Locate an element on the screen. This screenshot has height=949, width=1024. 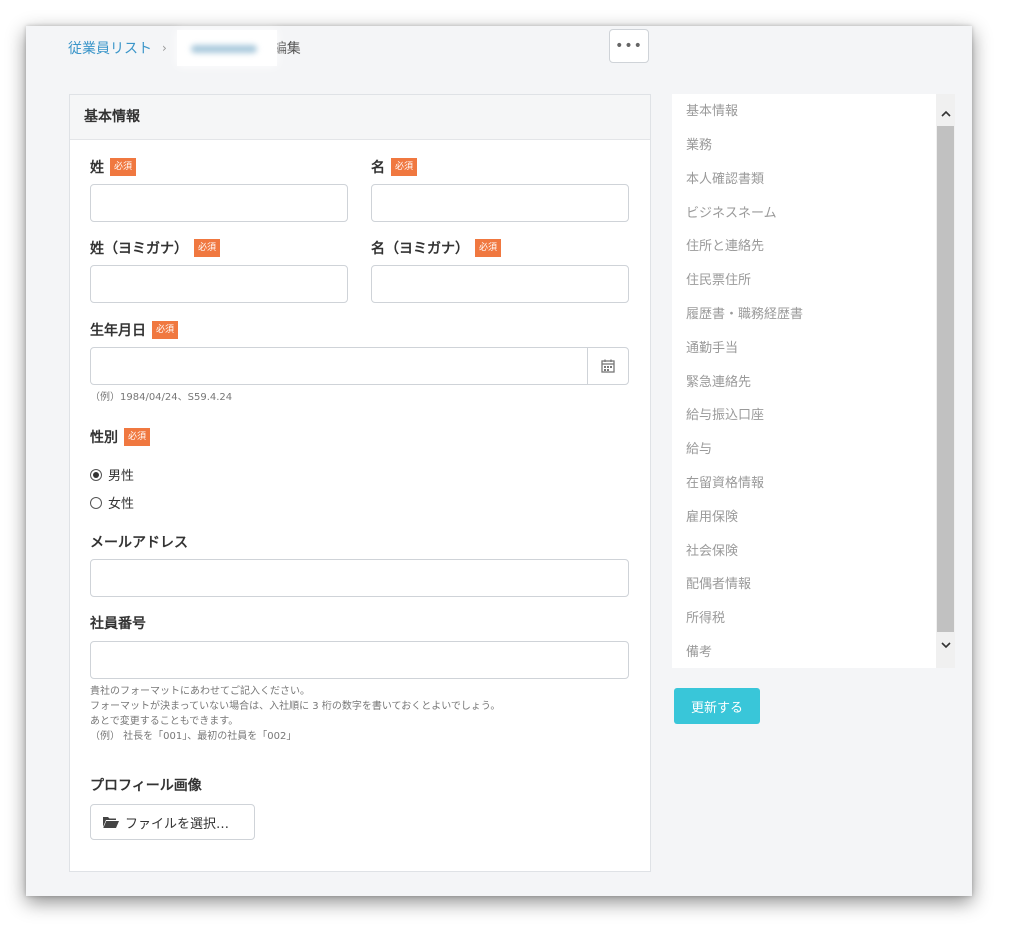
last-name-label: 姓 必須 is located at coordinates (113, 167).